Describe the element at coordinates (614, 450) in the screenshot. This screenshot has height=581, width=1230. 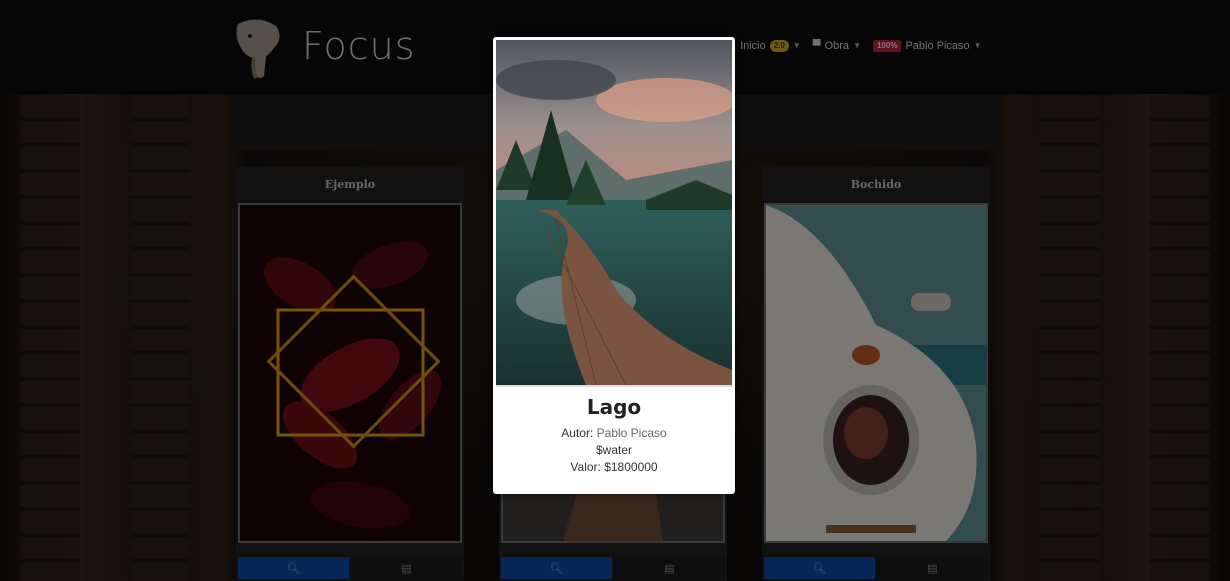
I see `artwork-tag: $water` at that location.